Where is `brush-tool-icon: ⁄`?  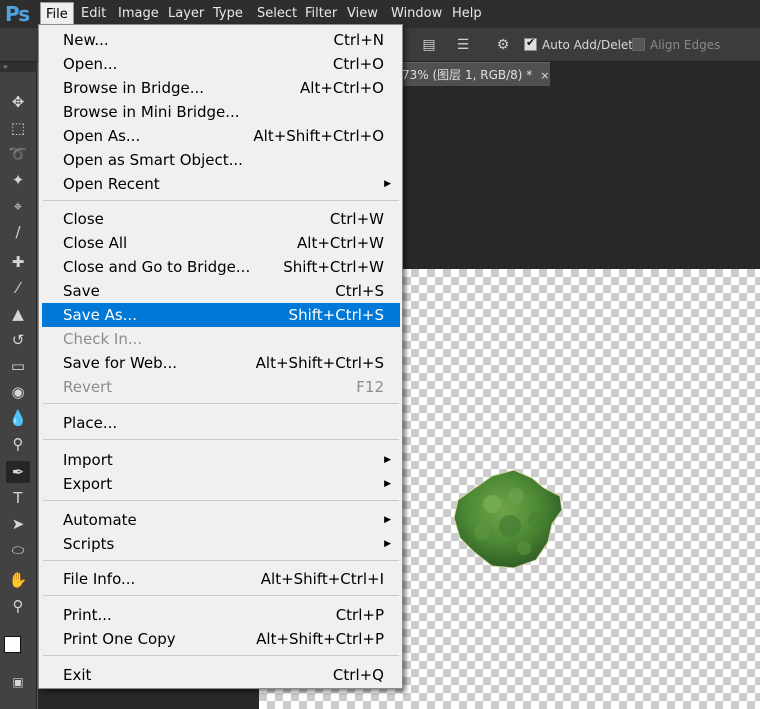 brush-tool-icon: ⁄ is located at coordinates (18, 288).